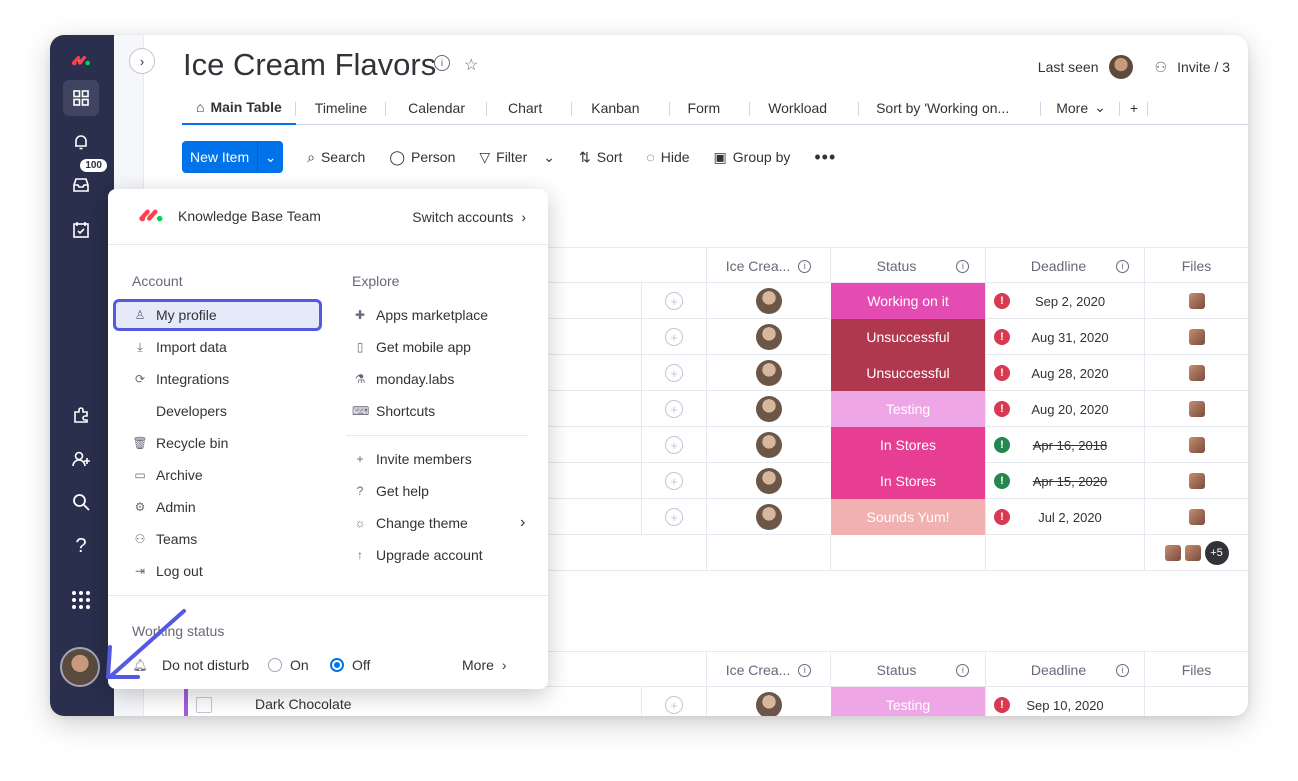 The width and height of the screenshot is (1298, 781). Describe the element at coordinates (165, 539) in the screenshot. I see `menu-item-teams: ⚇ Teams` at that location.